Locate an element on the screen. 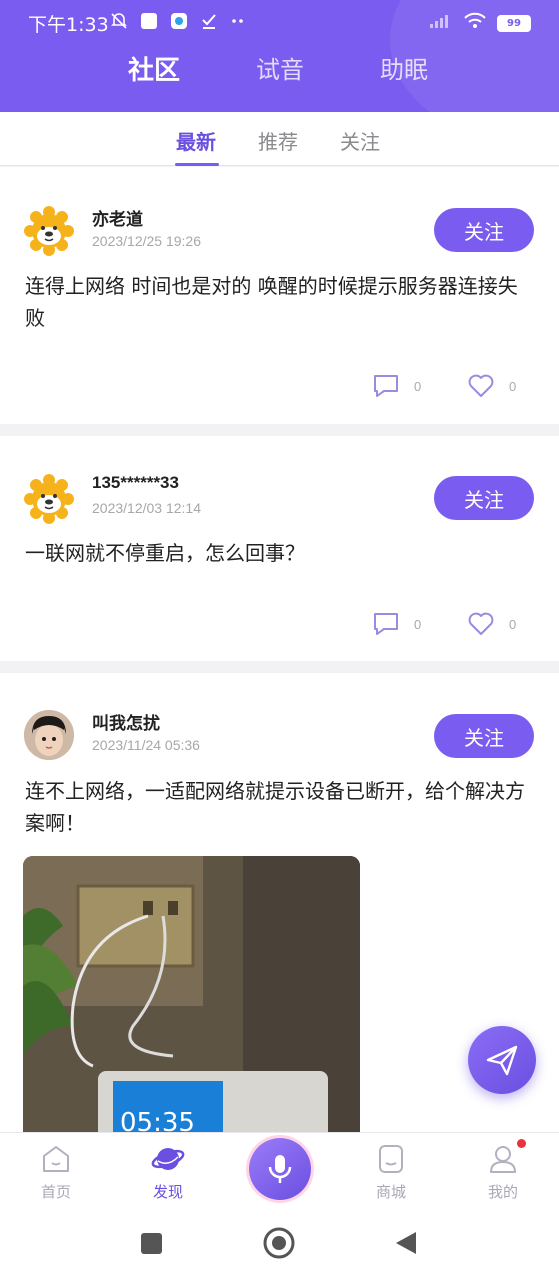  more-icon is located at coordinates (239, 21).